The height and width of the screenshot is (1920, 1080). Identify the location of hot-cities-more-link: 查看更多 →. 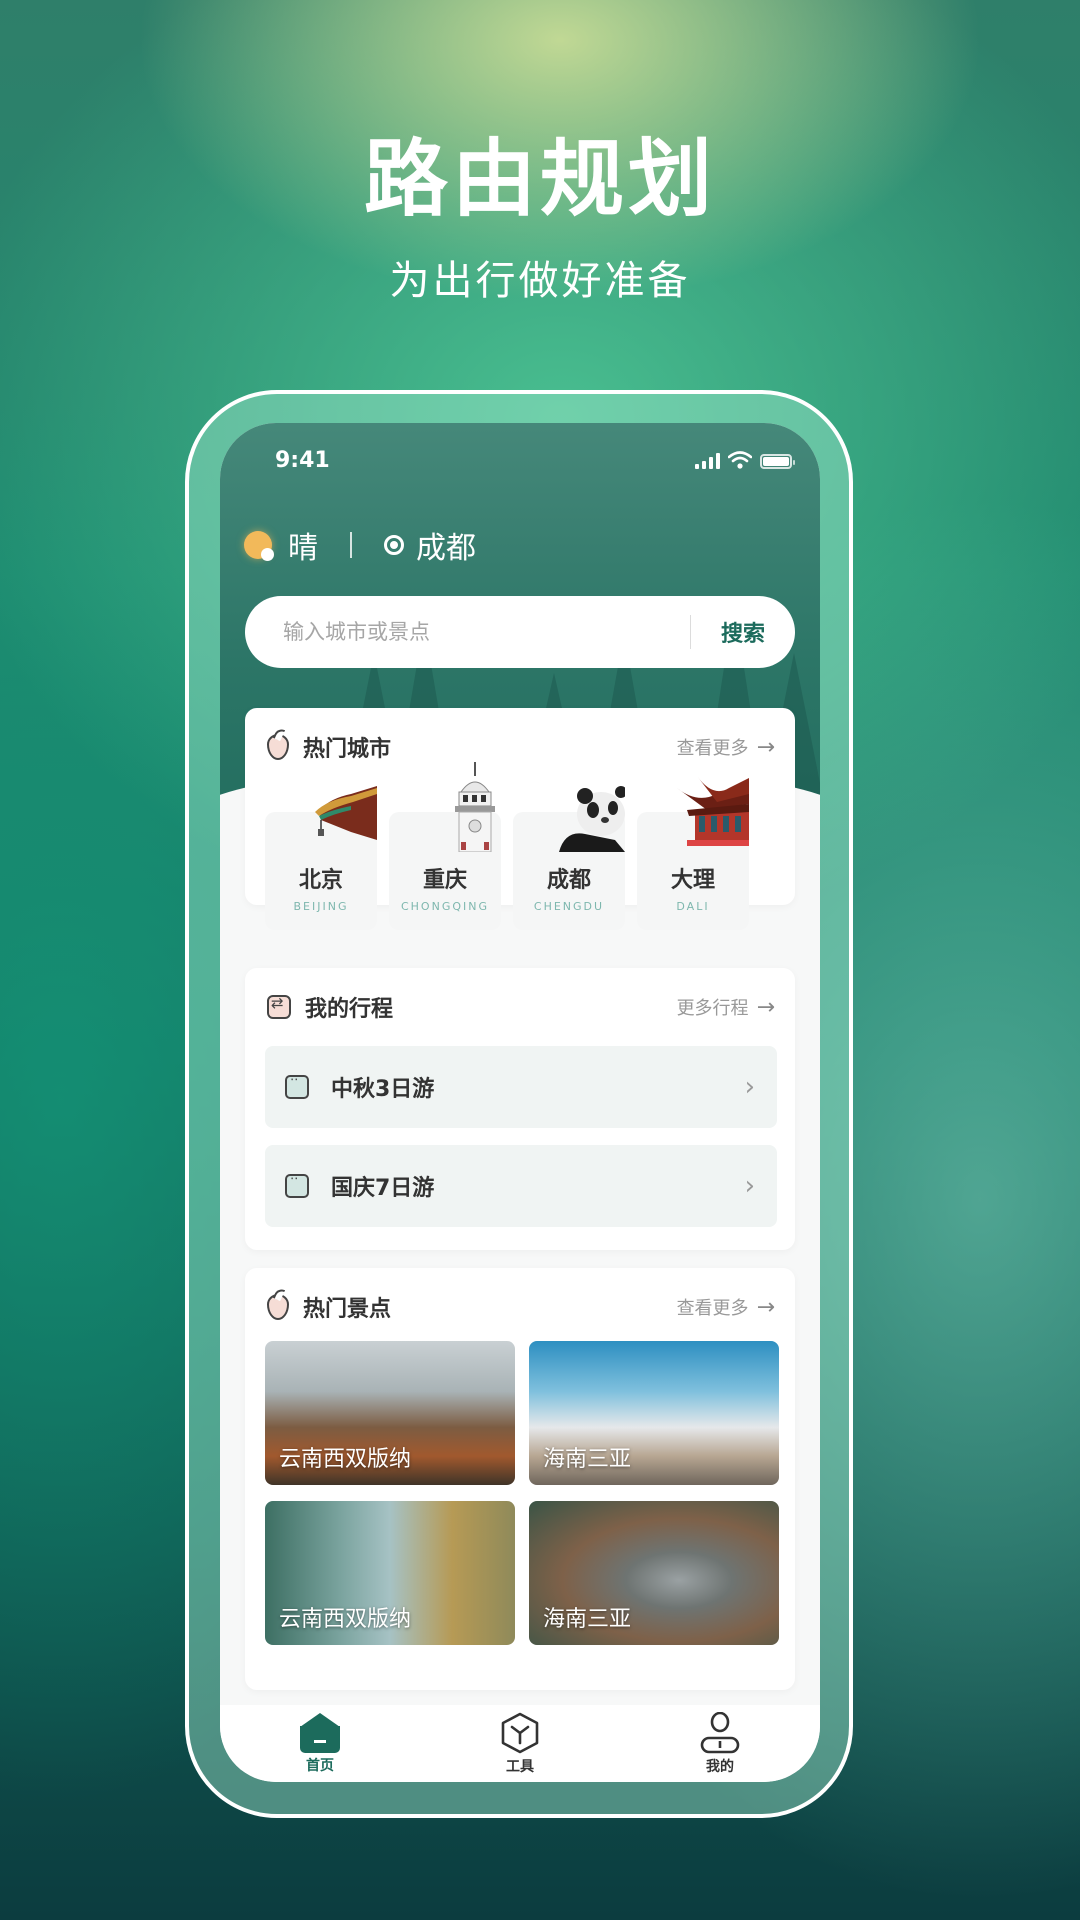
(726, 747).